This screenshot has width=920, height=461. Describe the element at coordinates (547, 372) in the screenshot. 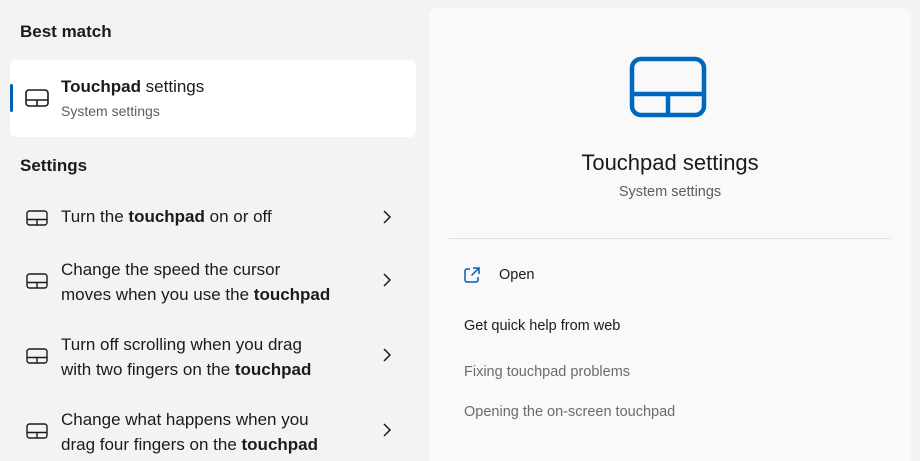

I see `help-link-fixing-touchpad: Fixing touchpad problems` at that location.